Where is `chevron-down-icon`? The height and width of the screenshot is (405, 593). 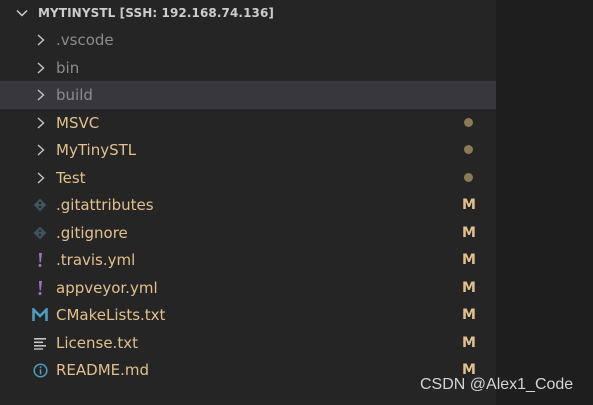
chevron-down-icon is located at coordinates (22, 13).